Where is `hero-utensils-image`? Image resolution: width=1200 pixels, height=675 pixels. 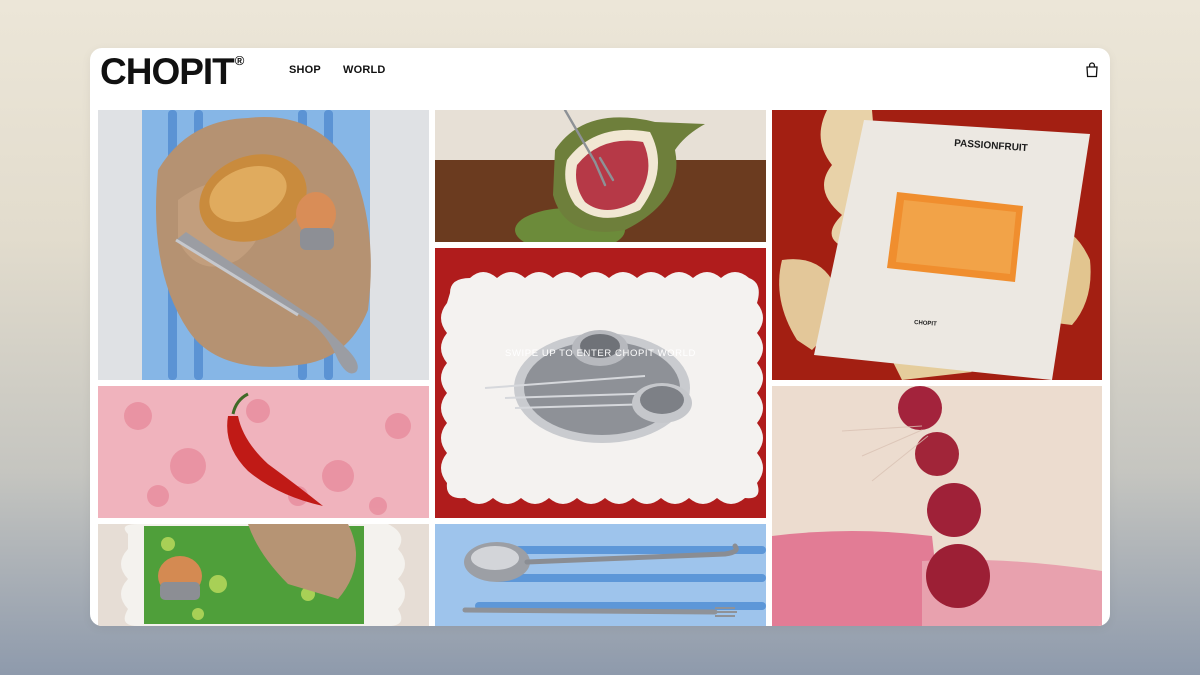 hero-utensils-image is located at coordinates (600, 383).